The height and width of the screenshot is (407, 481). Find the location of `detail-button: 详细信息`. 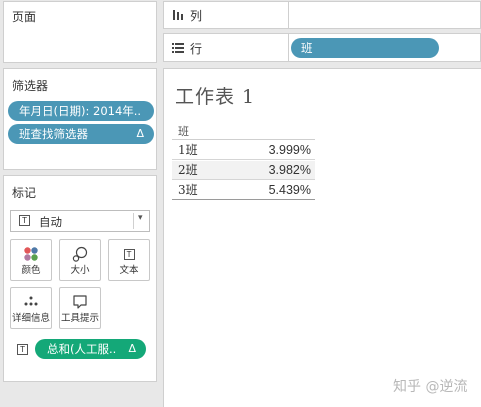

detail-button: 详细信息 is located at coordinates (31, 308).